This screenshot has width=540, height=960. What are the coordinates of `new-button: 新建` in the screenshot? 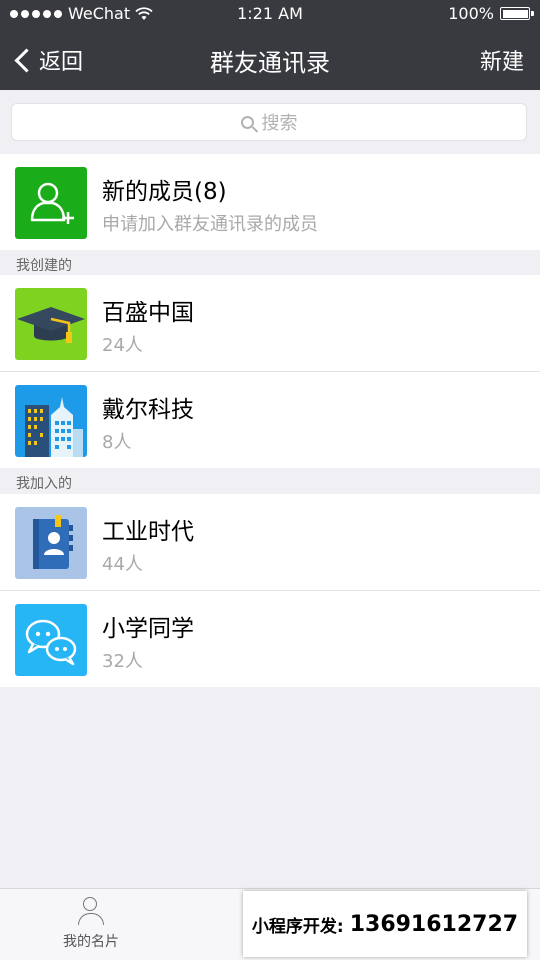 It's located at (502, 60).